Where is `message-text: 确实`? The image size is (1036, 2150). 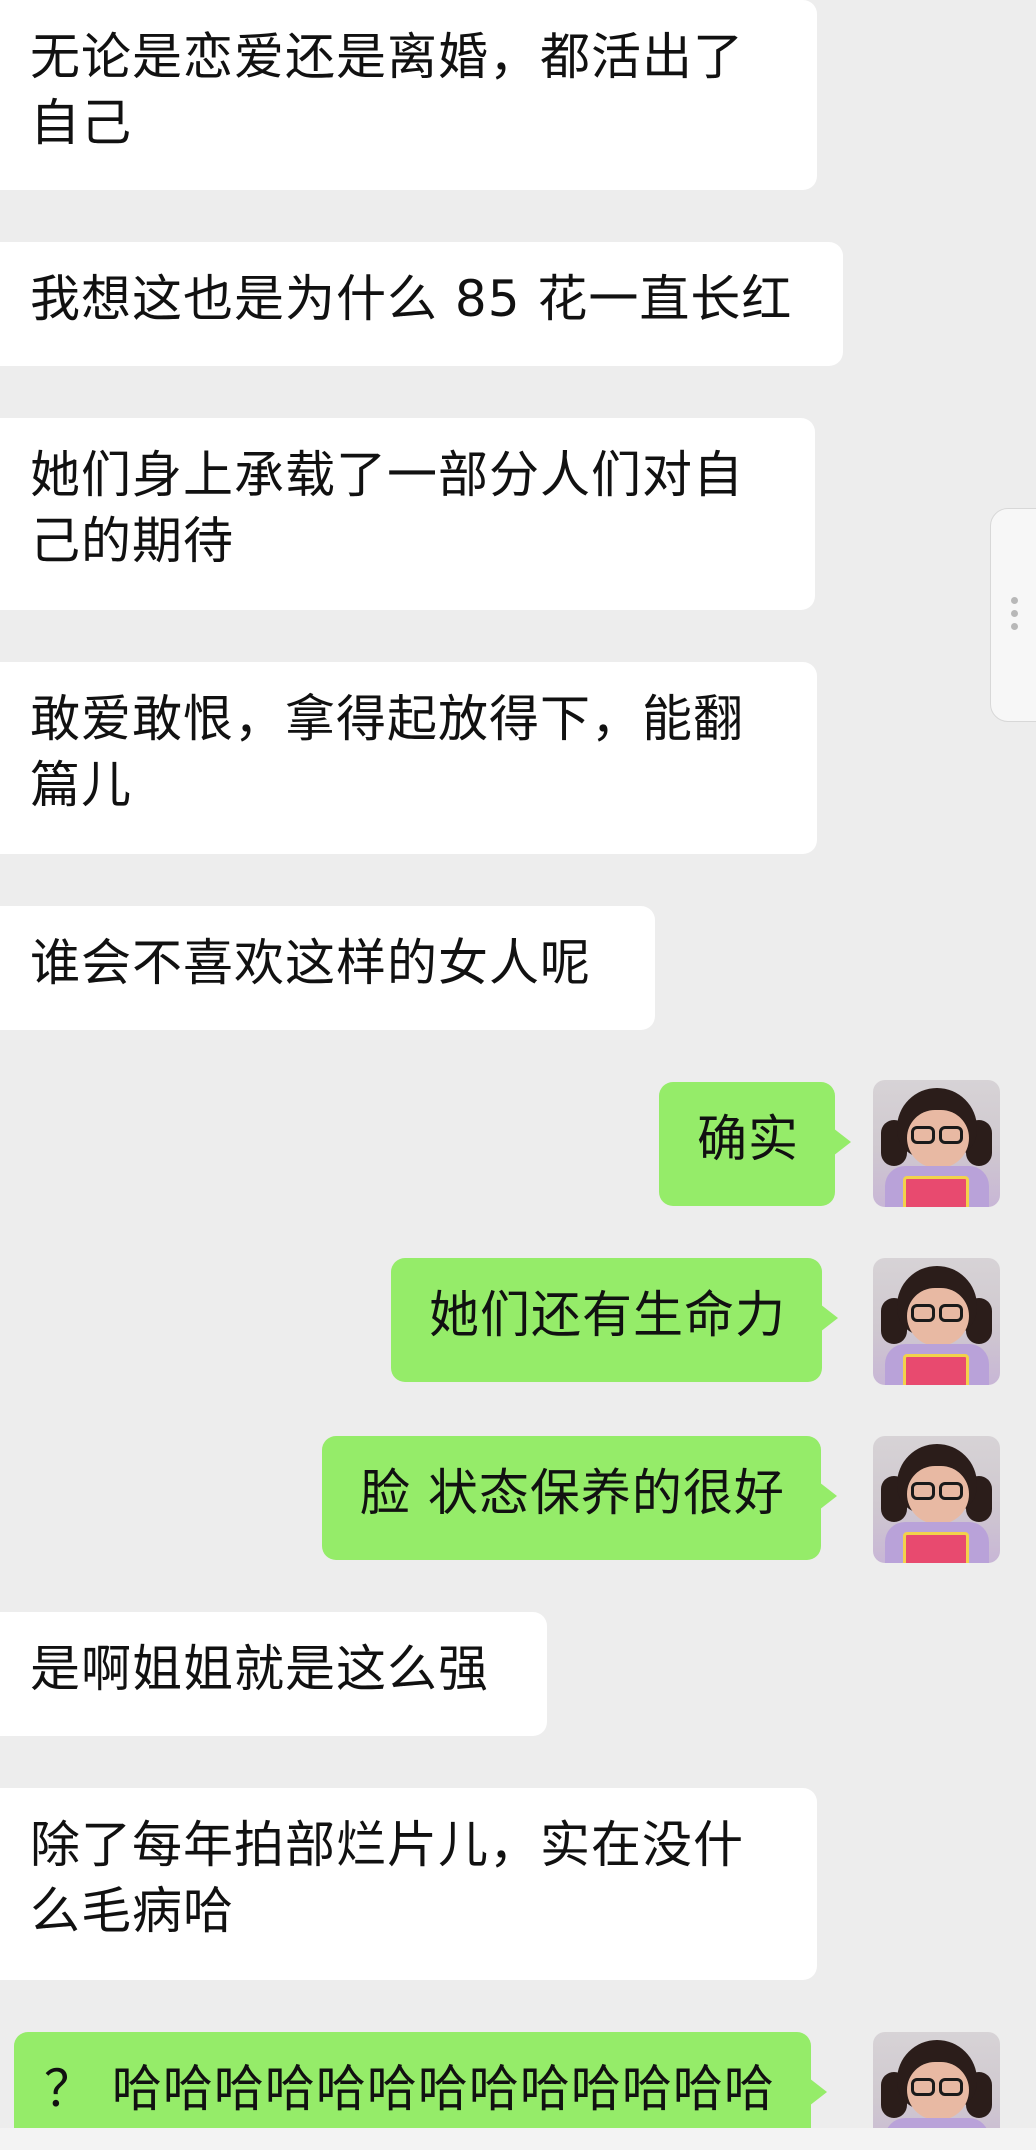
message-text: 确实 is located at coordinates (748, 1139).